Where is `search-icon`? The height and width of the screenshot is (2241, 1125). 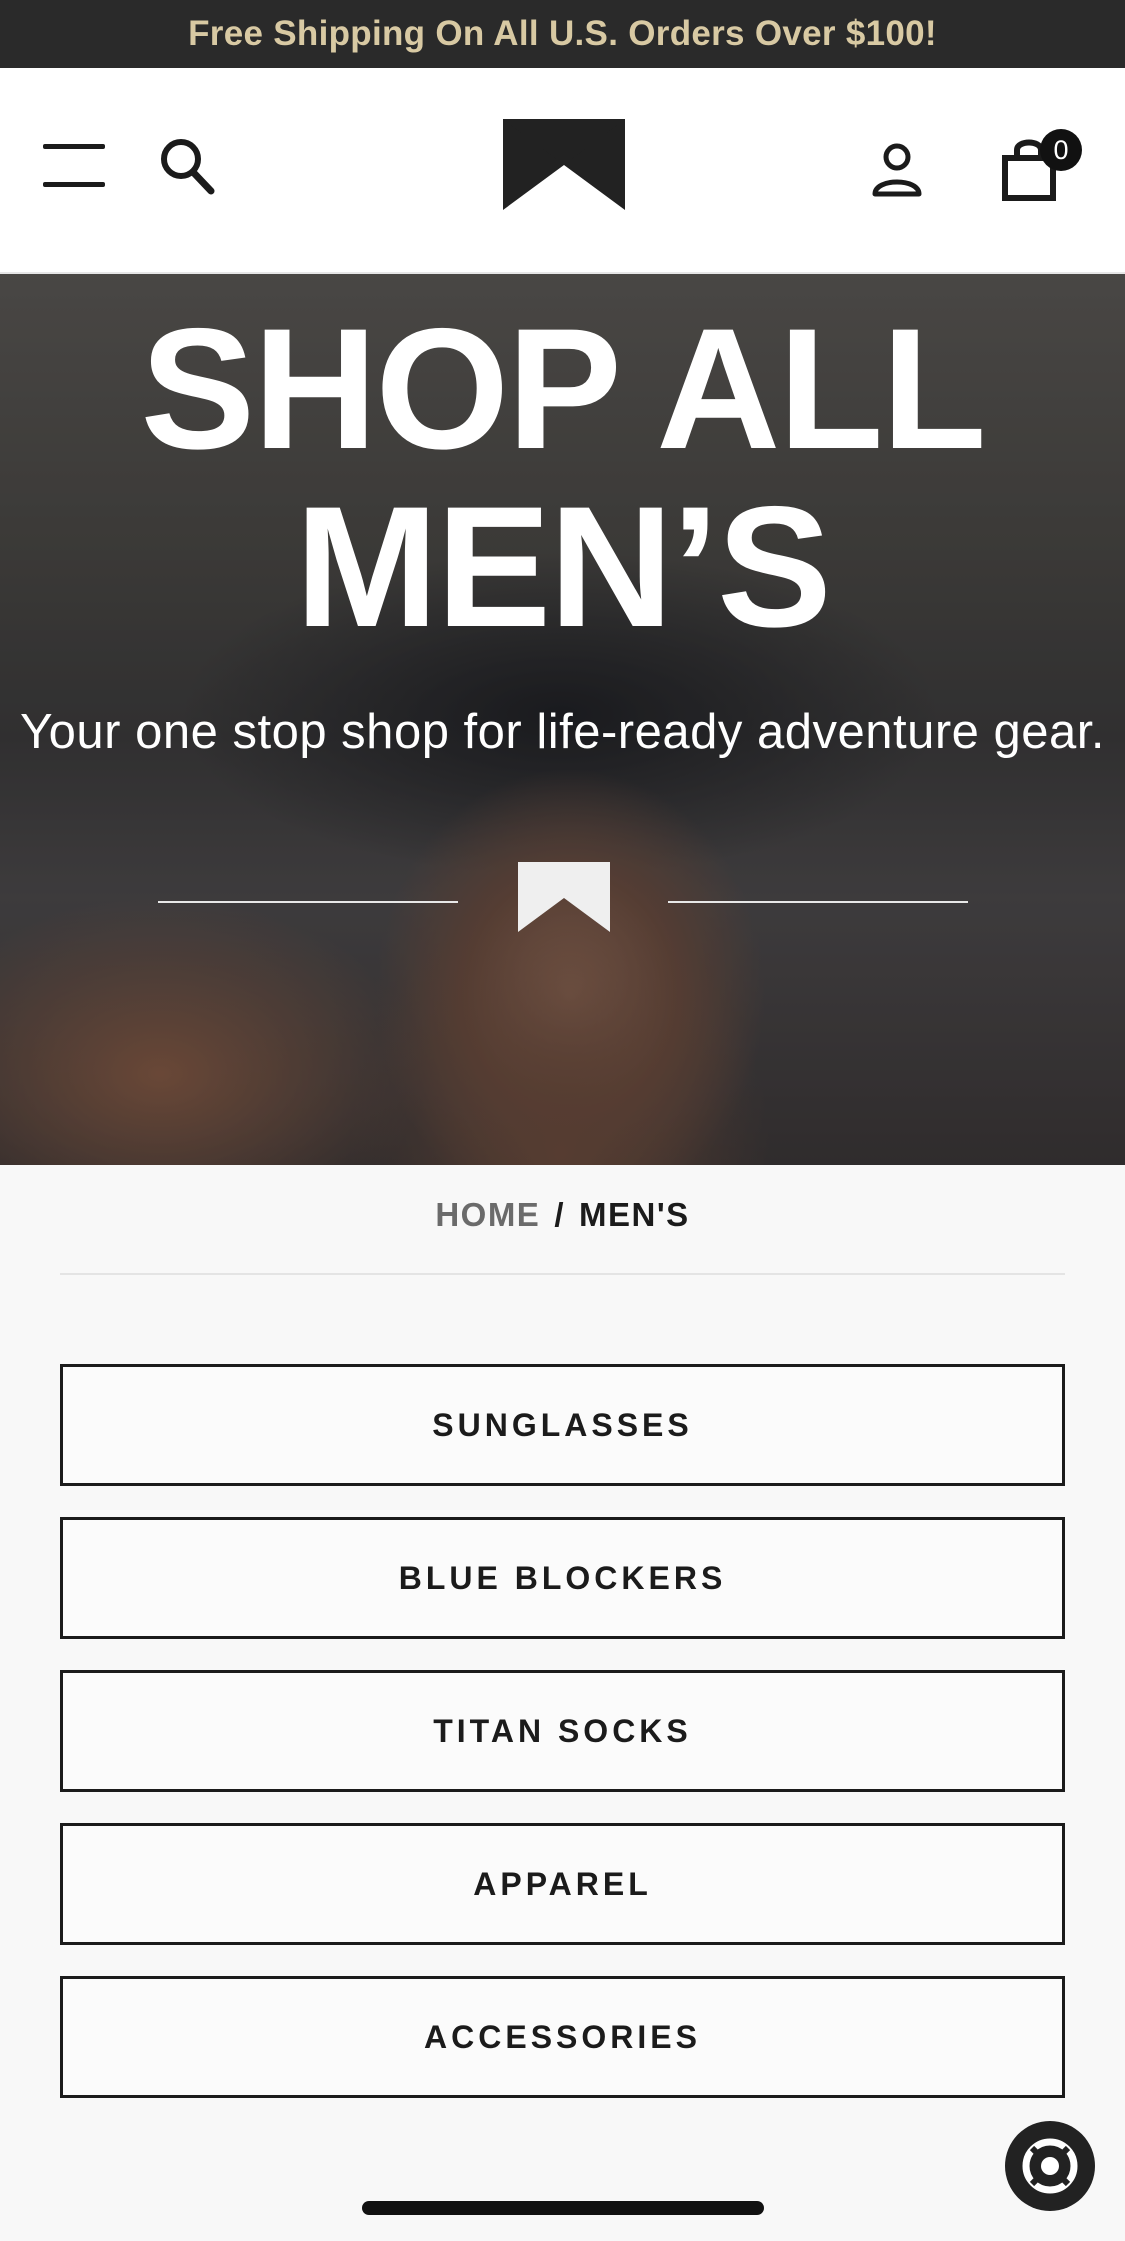 search-icon is located at coordinates (187, 166).